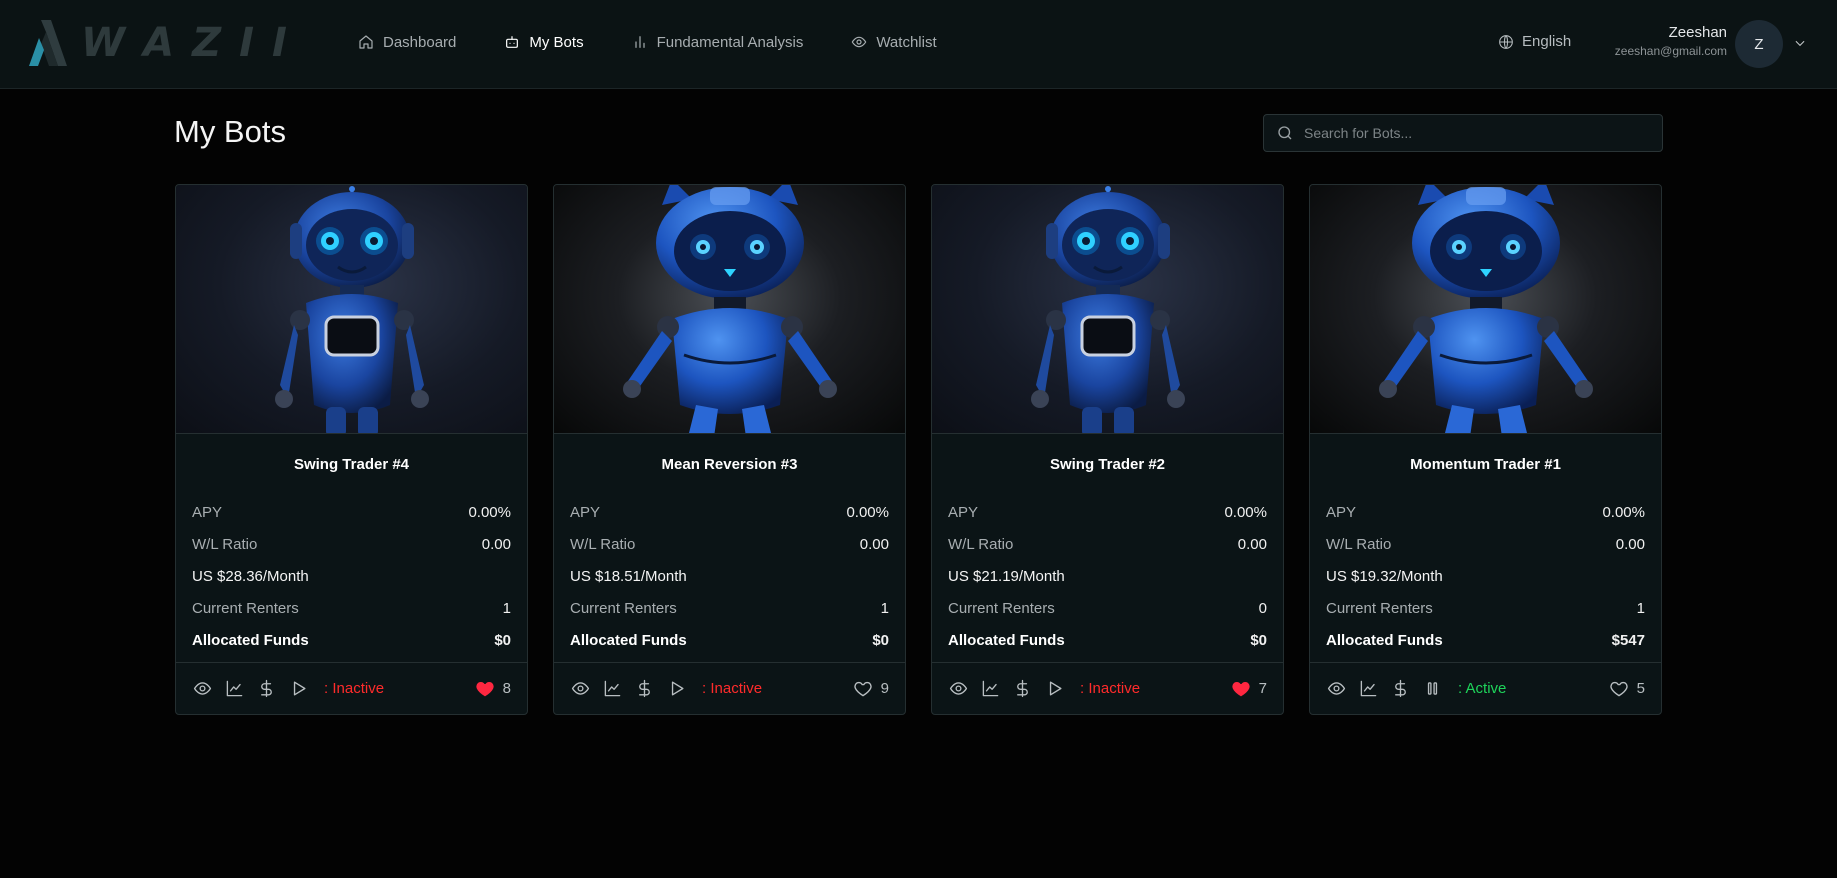  I want to click on play-icon, so click(299, 688).